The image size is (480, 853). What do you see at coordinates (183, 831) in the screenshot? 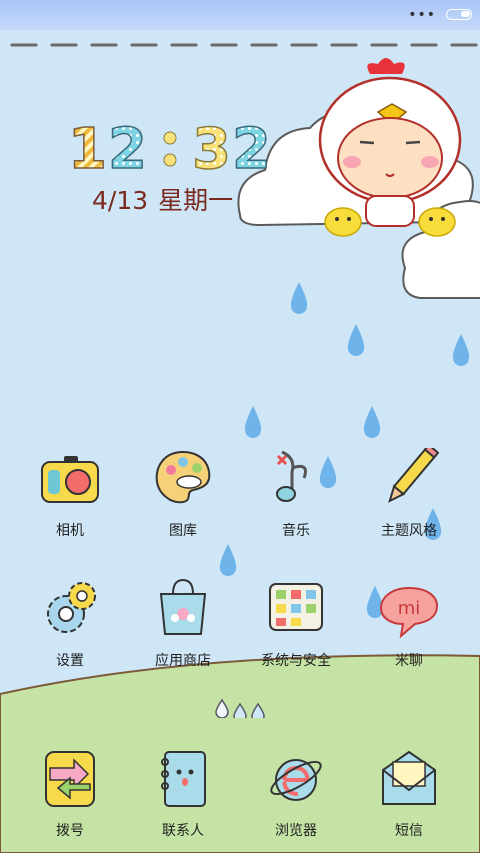
I see `app-label: 联系人` at bounding box center [183, 831].